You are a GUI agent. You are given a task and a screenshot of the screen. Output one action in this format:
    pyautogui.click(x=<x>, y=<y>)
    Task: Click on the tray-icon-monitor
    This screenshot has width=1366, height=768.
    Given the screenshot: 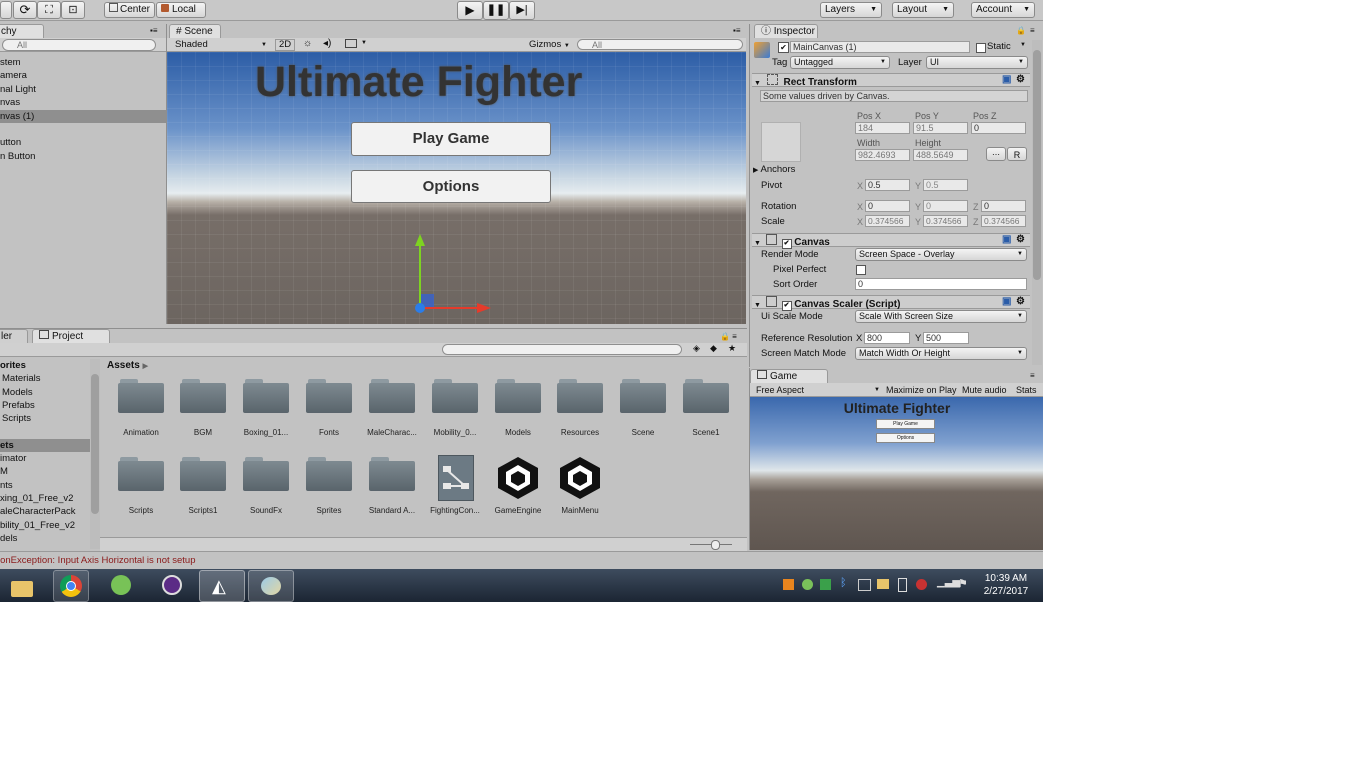 What is the action you would take?
    pyautogui.click(x=864, y=585)
    